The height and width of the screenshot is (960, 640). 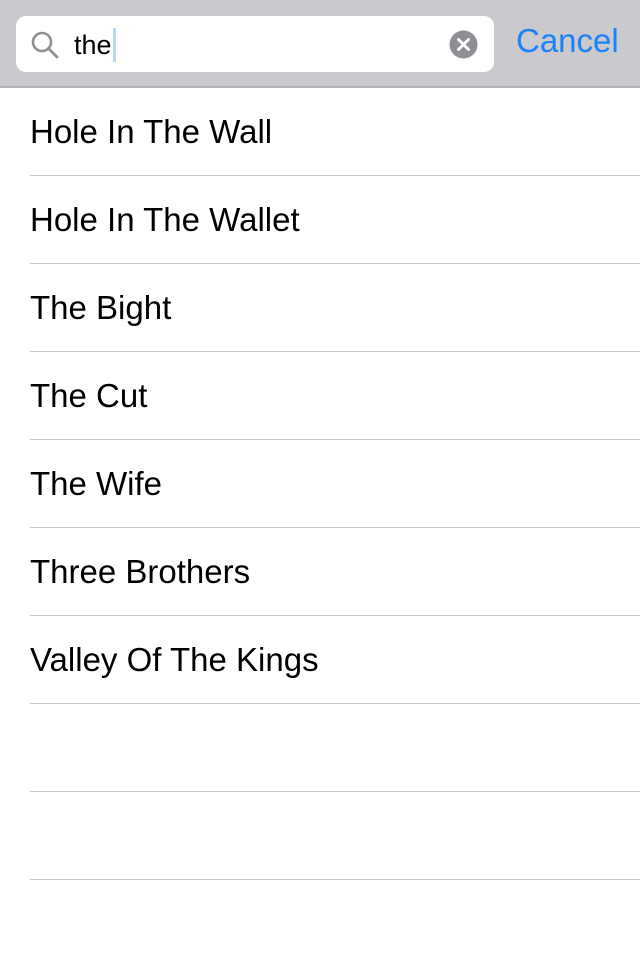 I want to click on result-label: Hole In The Wall, so click(x=151, y=131).